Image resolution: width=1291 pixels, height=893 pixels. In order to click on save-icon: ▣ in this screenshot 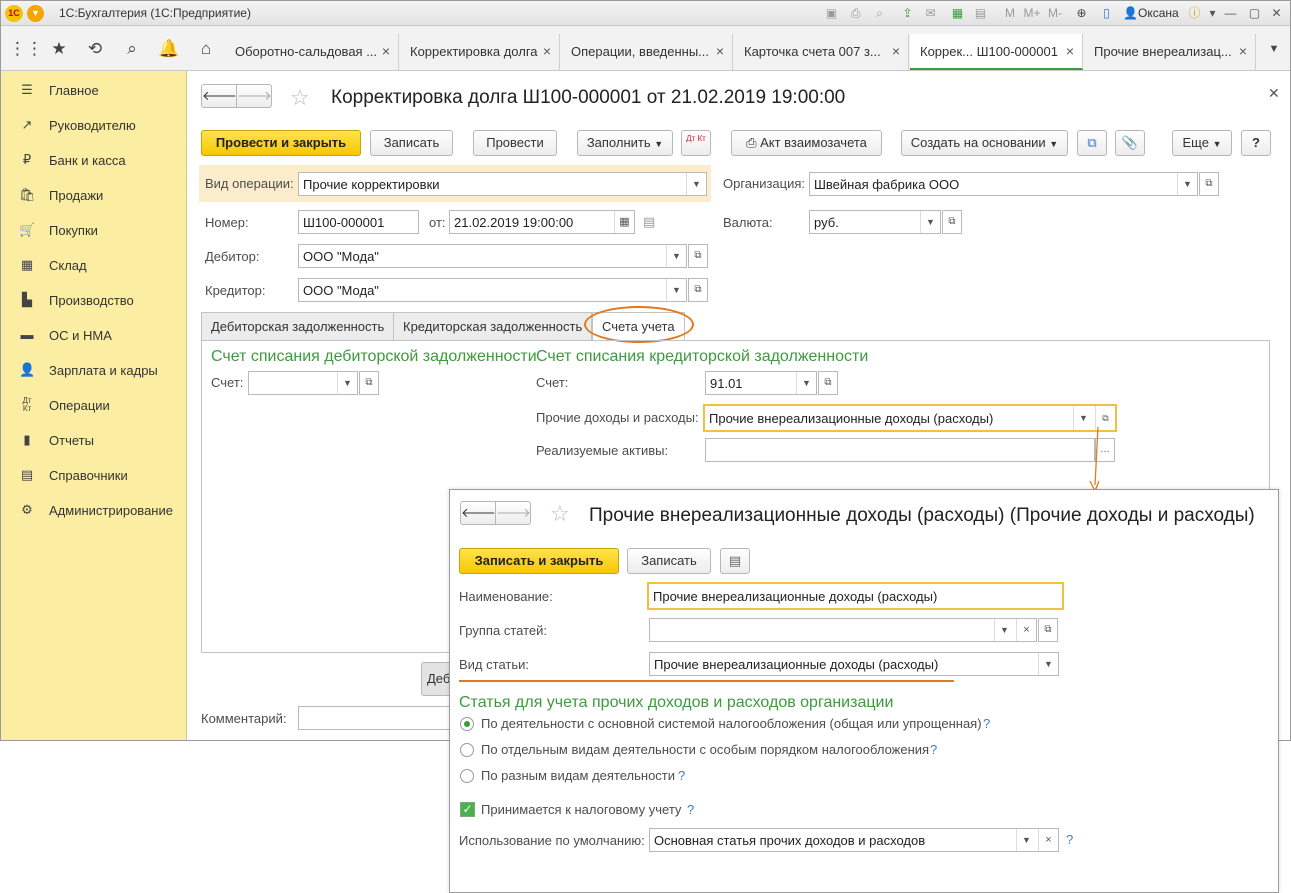, I will do `click(831, 13)`.